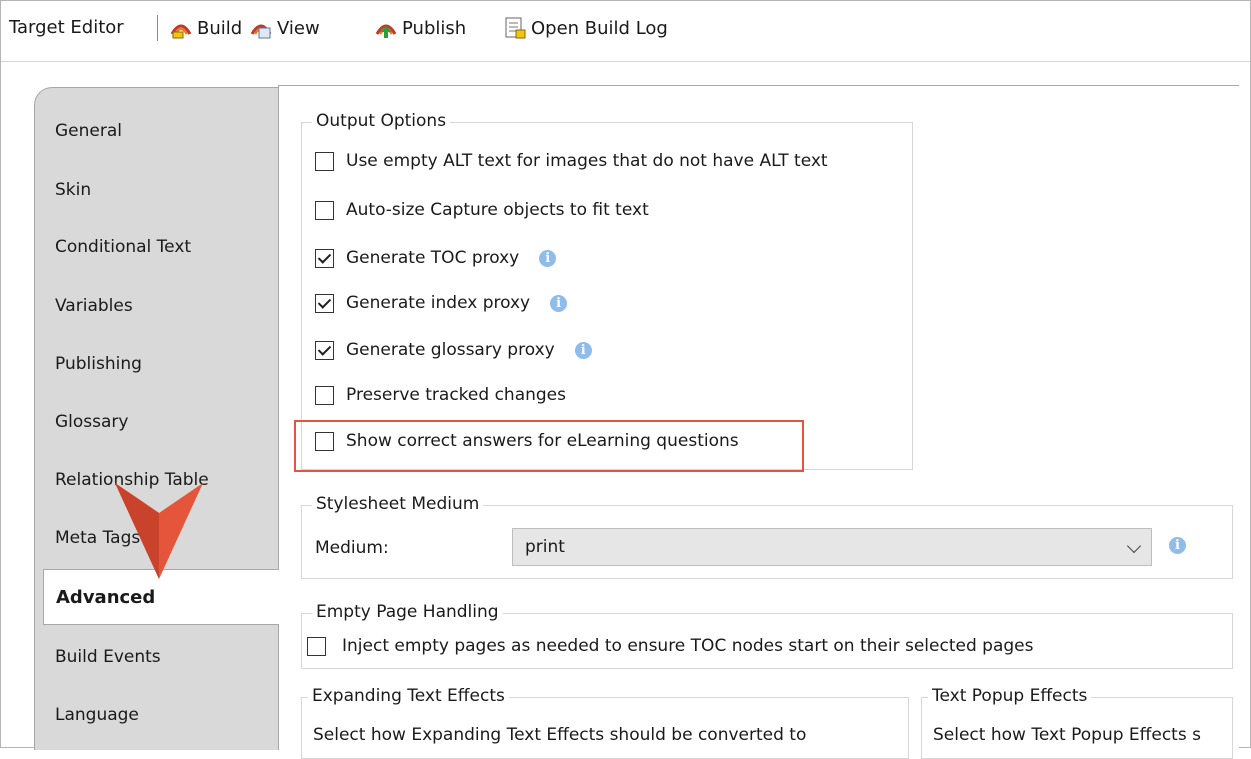 This screenshot has height=759, width=1251. I want to click on text-popup-effects-description: Select how Text Popup Effects s, so click(1067, 735).